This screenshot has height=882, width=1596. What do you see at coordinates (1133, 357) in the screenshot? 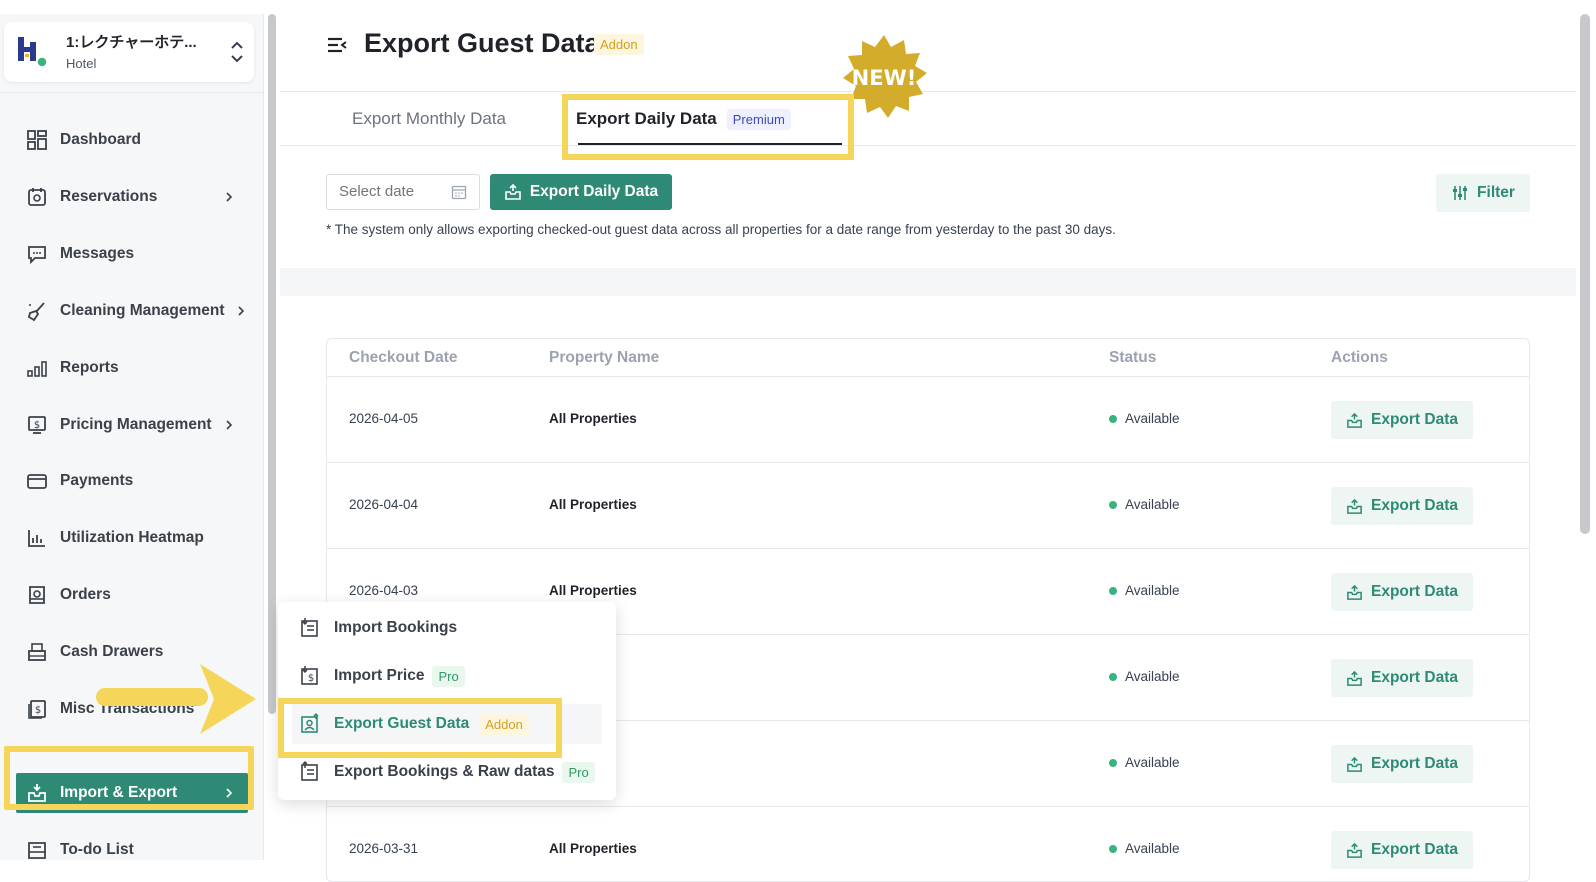
I see `header-status: Status` at bounding box center [1133, 357].